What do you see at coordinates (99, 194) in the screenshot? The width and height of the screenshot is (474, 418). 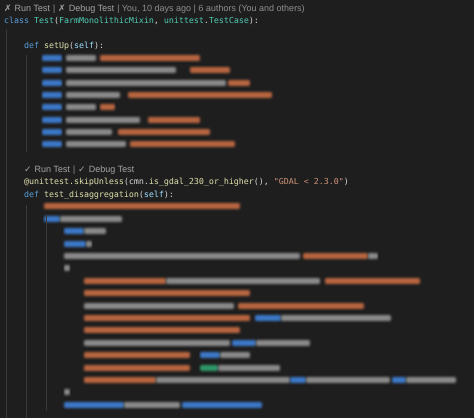 I see `code-line: def test_disaggregation(self):` at bounding box center [99, 194].